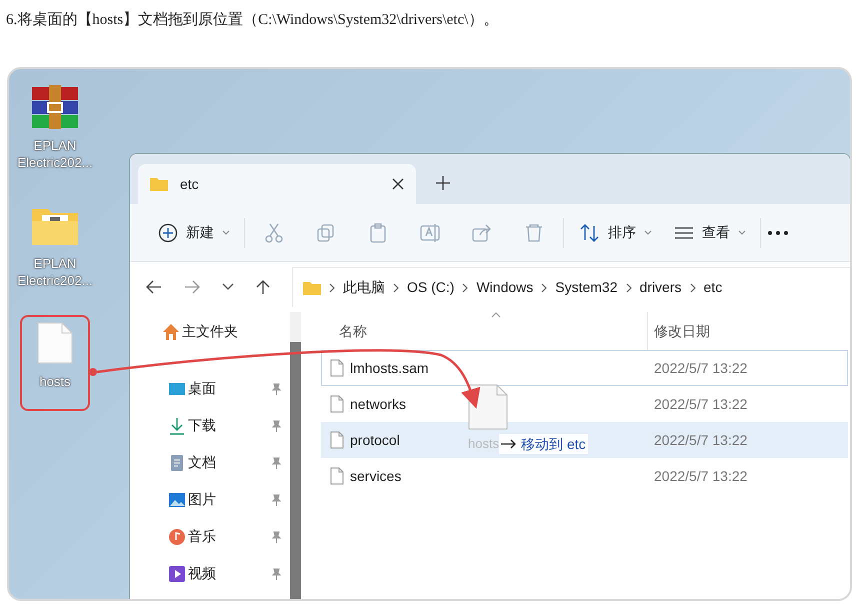  I want to click on column-header: 名称, so click(484, 331).